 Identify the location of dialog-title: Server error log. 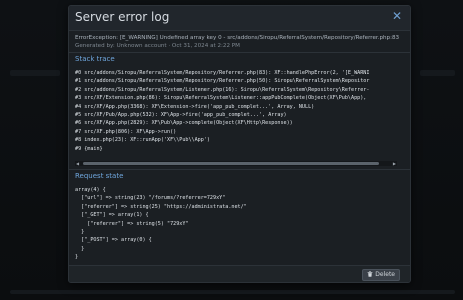
(122, 17).